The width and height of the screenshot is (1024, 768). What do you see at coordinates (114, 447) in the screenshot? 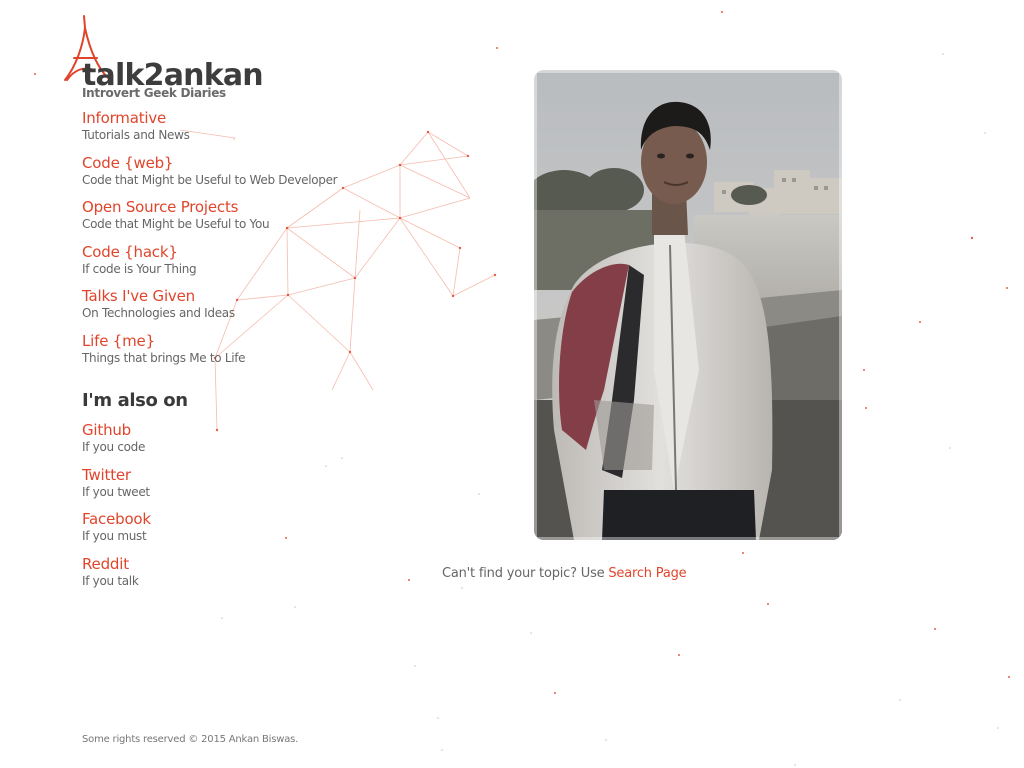
I see `social-link-description: If you code` at bounding box center [114, 447].